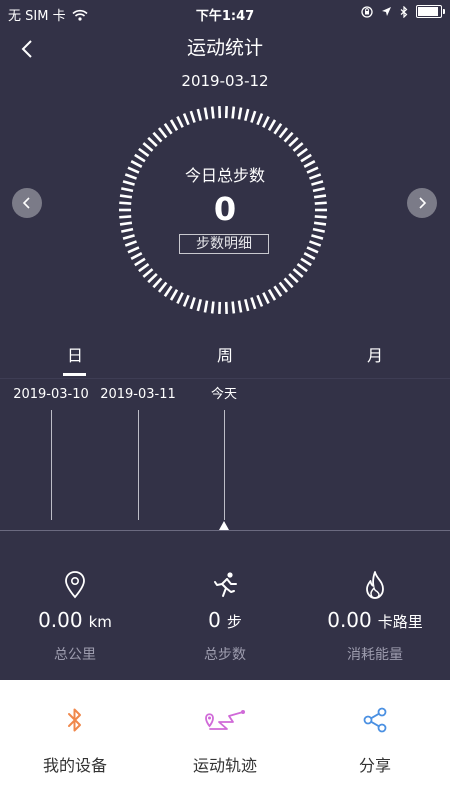 This screenshot has height=800, width=450. I want to click on energy-number: 0.00, so click(349, 620).